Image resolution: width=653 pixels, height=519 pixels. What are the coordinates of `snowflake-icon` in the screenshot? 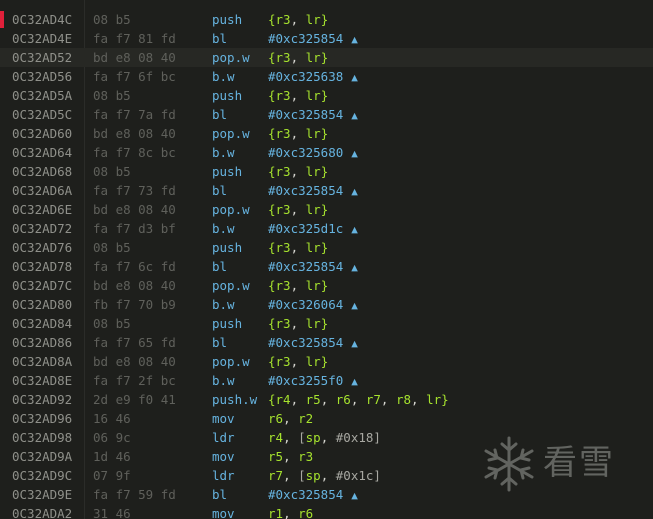 It's located at (509, 464).